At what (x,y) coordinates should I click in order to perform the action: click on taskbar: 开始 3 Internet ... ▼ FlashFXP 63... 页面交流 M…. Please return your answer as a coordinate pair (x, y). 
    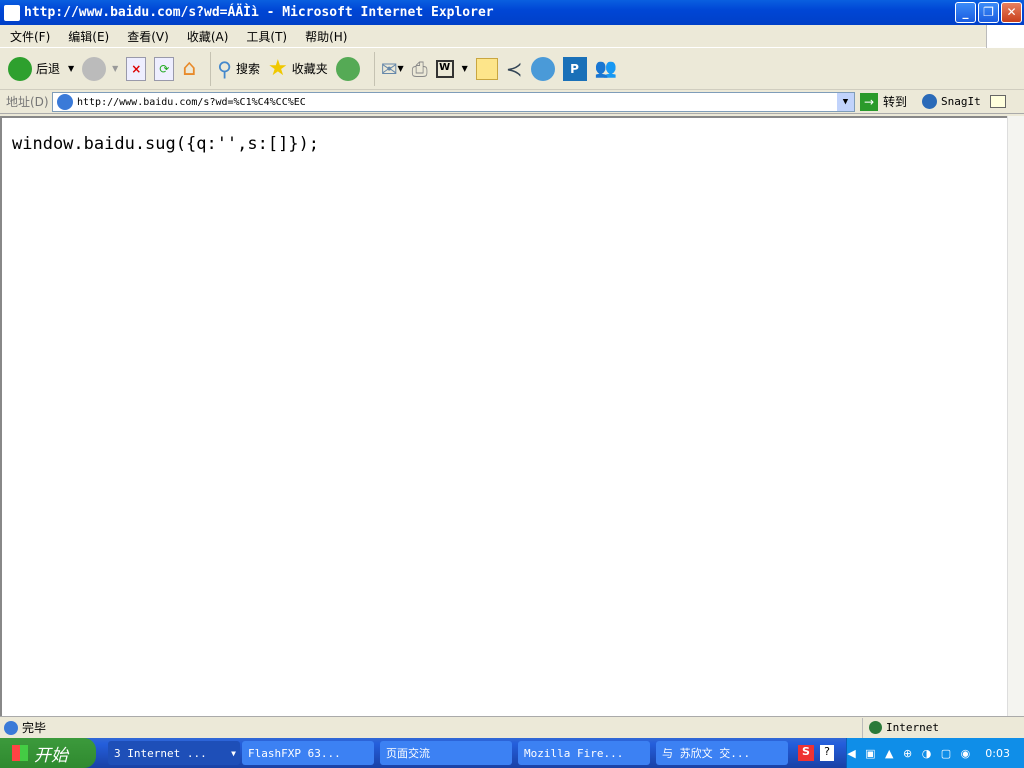
    Looking at the image, I should click on (512, 753).